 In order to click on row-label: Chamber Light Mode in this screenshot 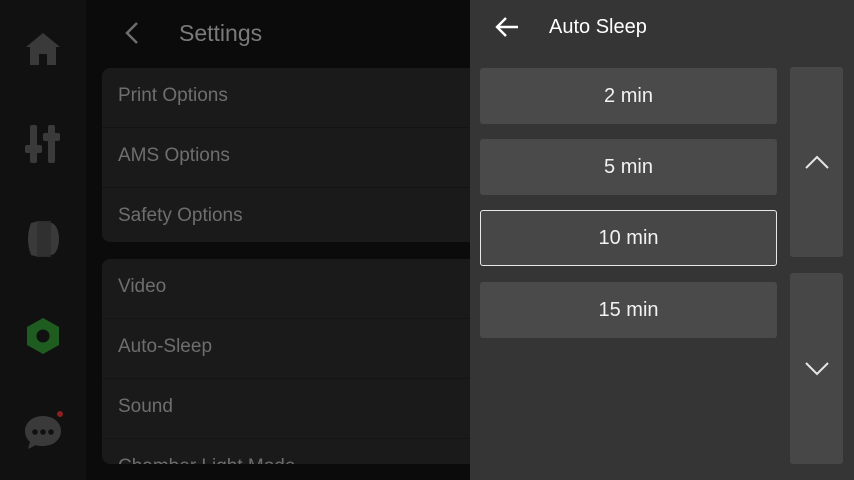, I will do `click(206, 459)`.